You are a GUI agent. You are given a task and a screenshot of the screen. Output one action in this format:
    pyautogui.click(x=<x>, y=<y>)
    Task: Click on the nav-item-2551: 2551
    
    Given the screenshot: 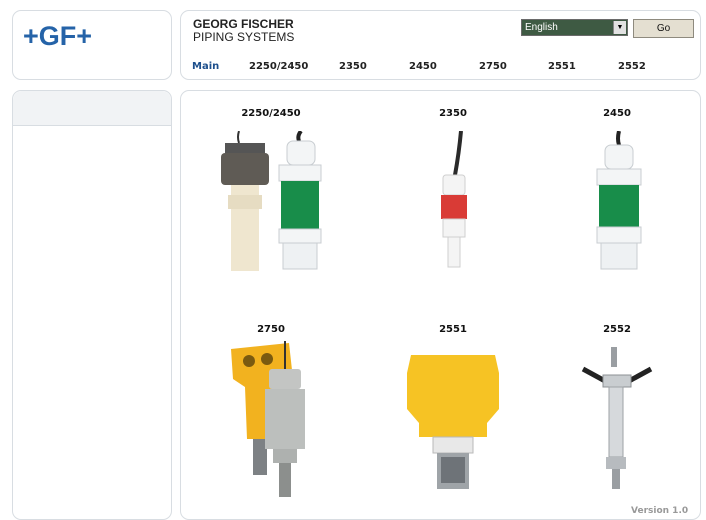 What is the action you would take?
    pyautogui.click(x=562, y=66)
    